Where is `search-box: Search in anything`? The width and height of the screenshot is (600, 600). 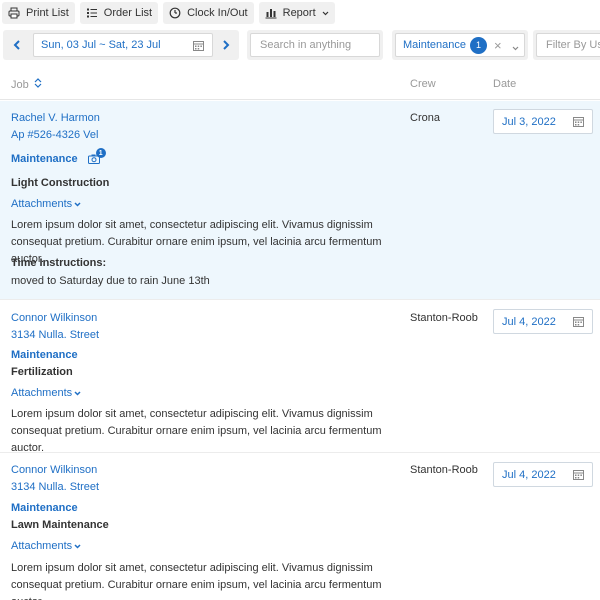 search-box: Search in anything is located at coordinates (315, 45).